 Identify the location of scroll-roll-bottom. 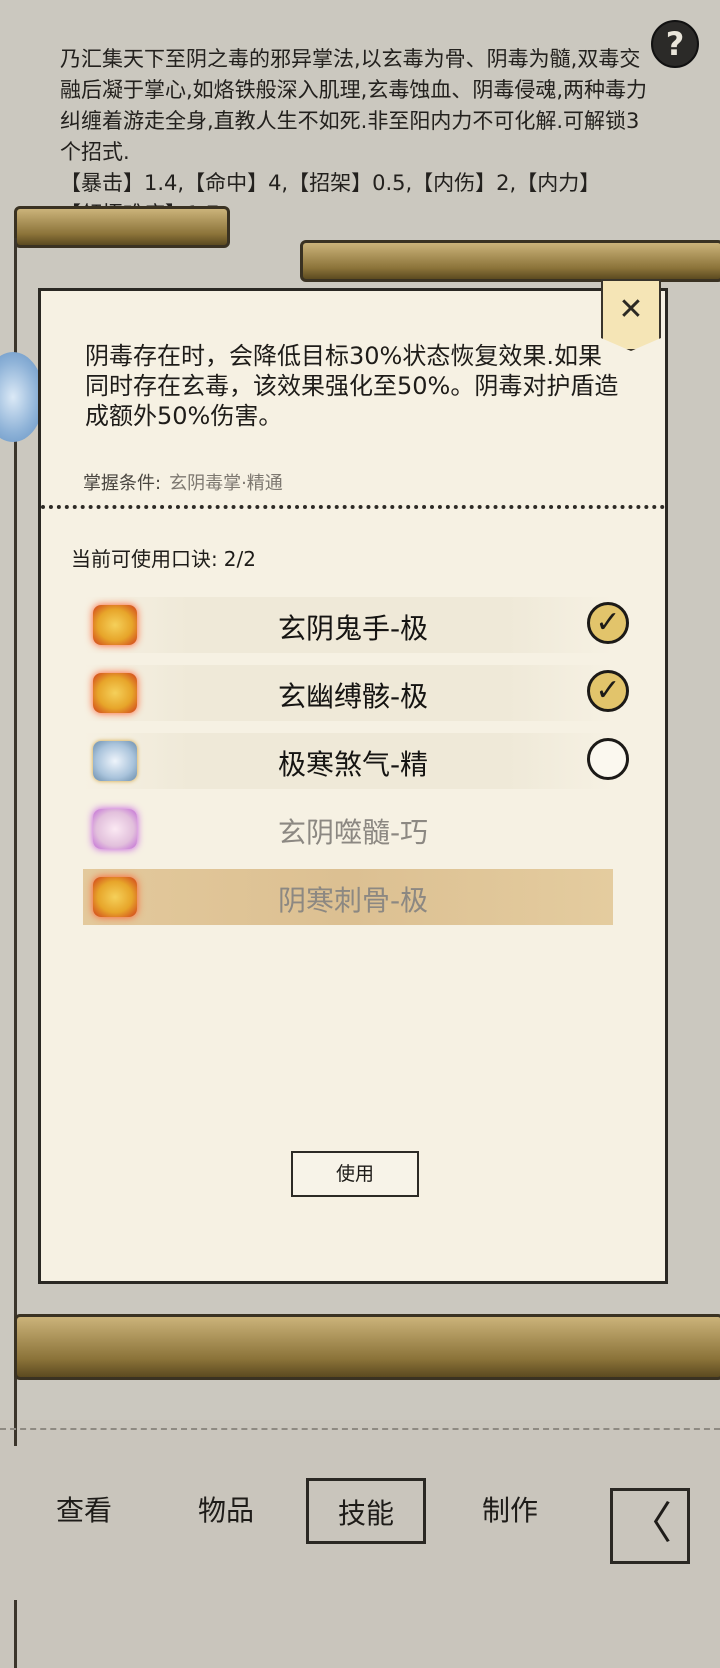
(367, 1347).